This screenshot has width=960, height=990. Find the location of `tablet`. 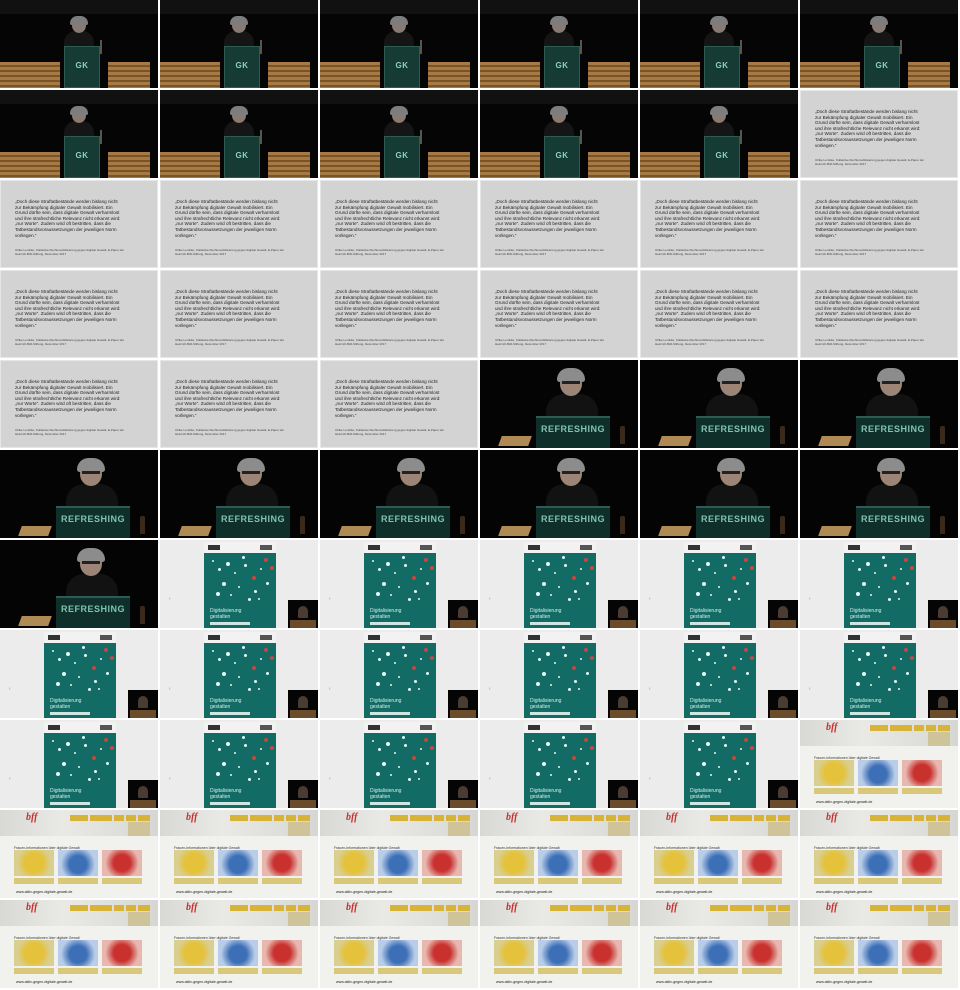

tablet is located at coordinates (35, 531).